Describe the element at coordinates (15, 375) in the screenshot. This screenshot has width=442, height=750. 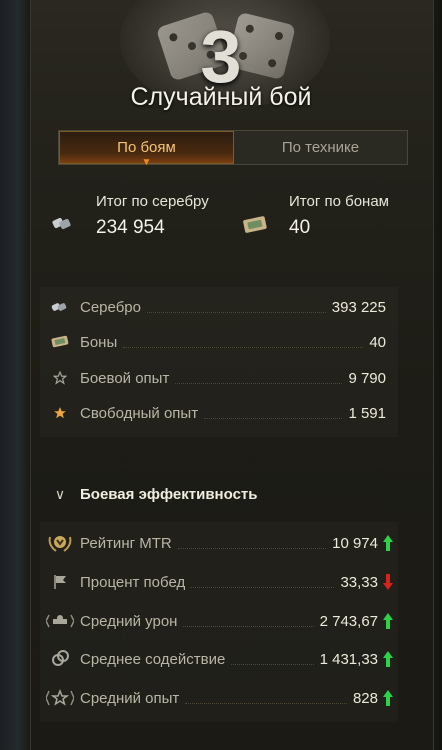
I see `background-left` at that location.